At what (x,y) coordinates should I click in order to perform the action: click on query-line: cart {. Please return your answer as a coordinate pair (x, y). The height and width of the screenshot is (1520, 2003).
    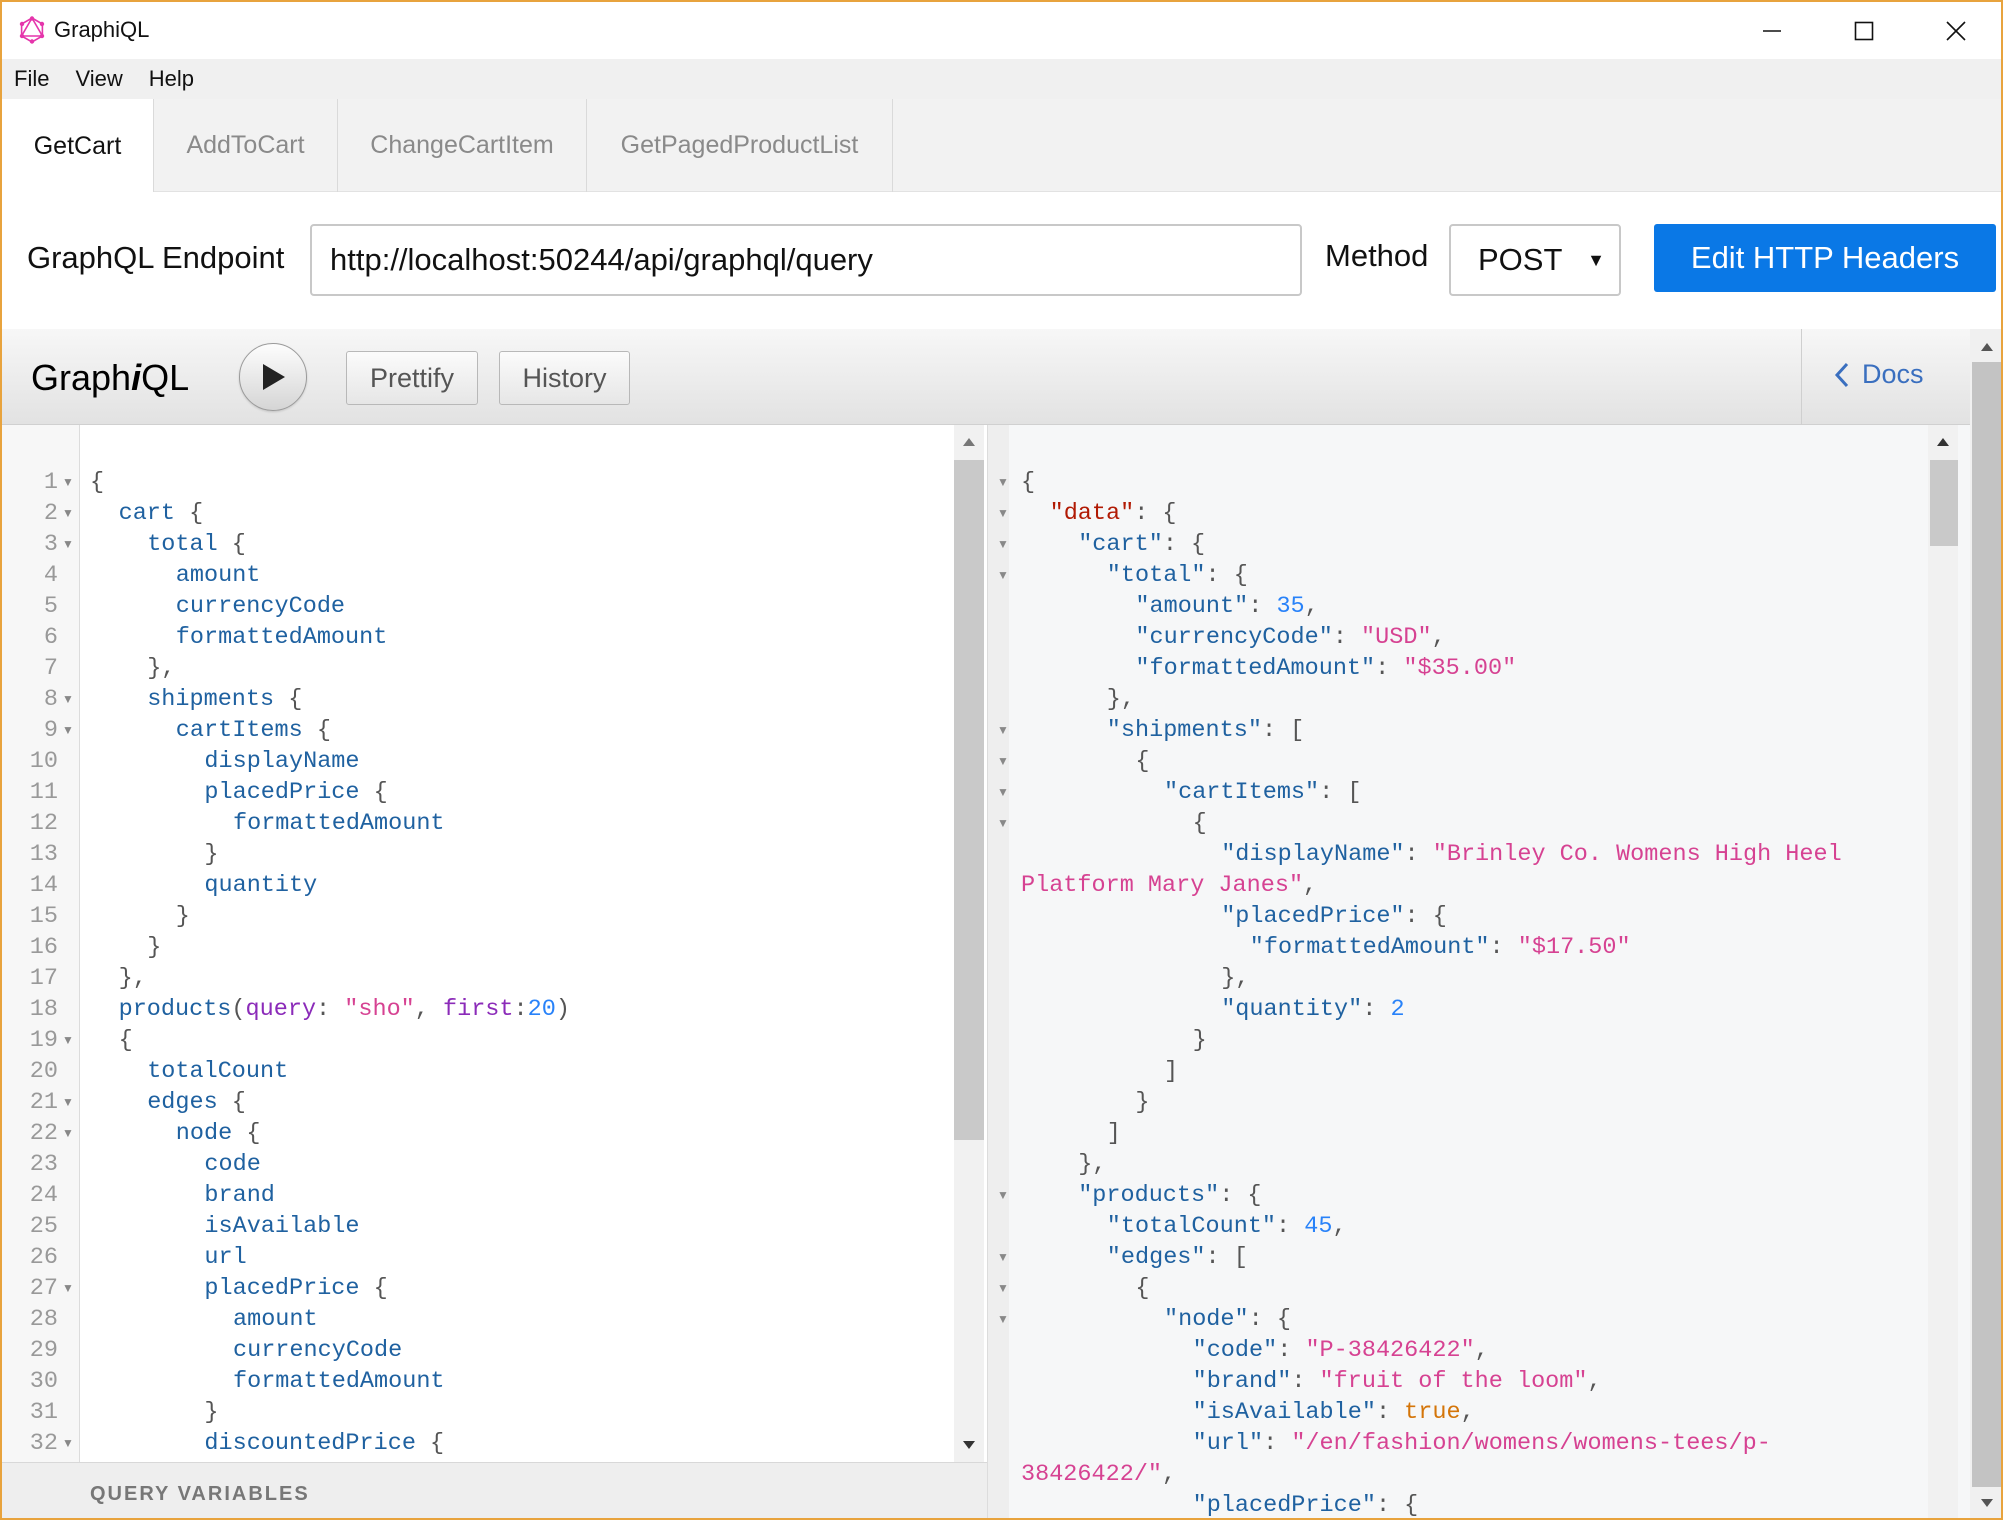
    Looking at the image, I should click on (161, 513).